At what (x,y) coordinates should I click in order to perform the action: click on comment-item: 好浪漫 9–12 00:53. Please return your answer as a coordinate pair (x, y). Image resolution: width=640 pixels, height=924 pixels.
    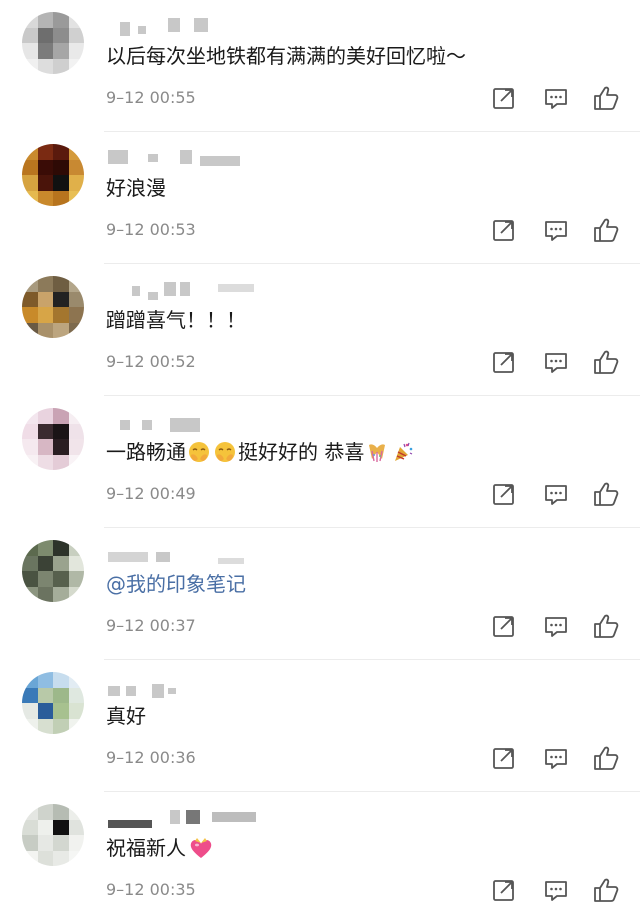
    Looking at the image, I should click on (320, 198).